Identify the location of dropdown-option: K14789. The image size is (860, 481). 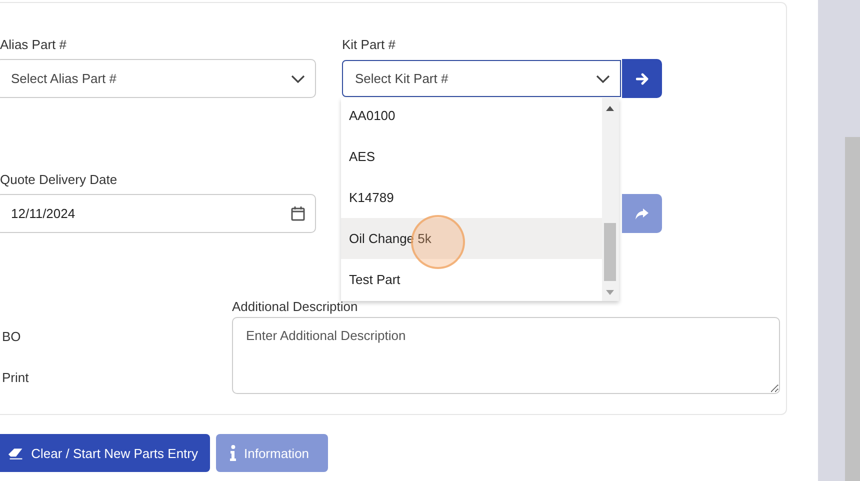
(471, 197).